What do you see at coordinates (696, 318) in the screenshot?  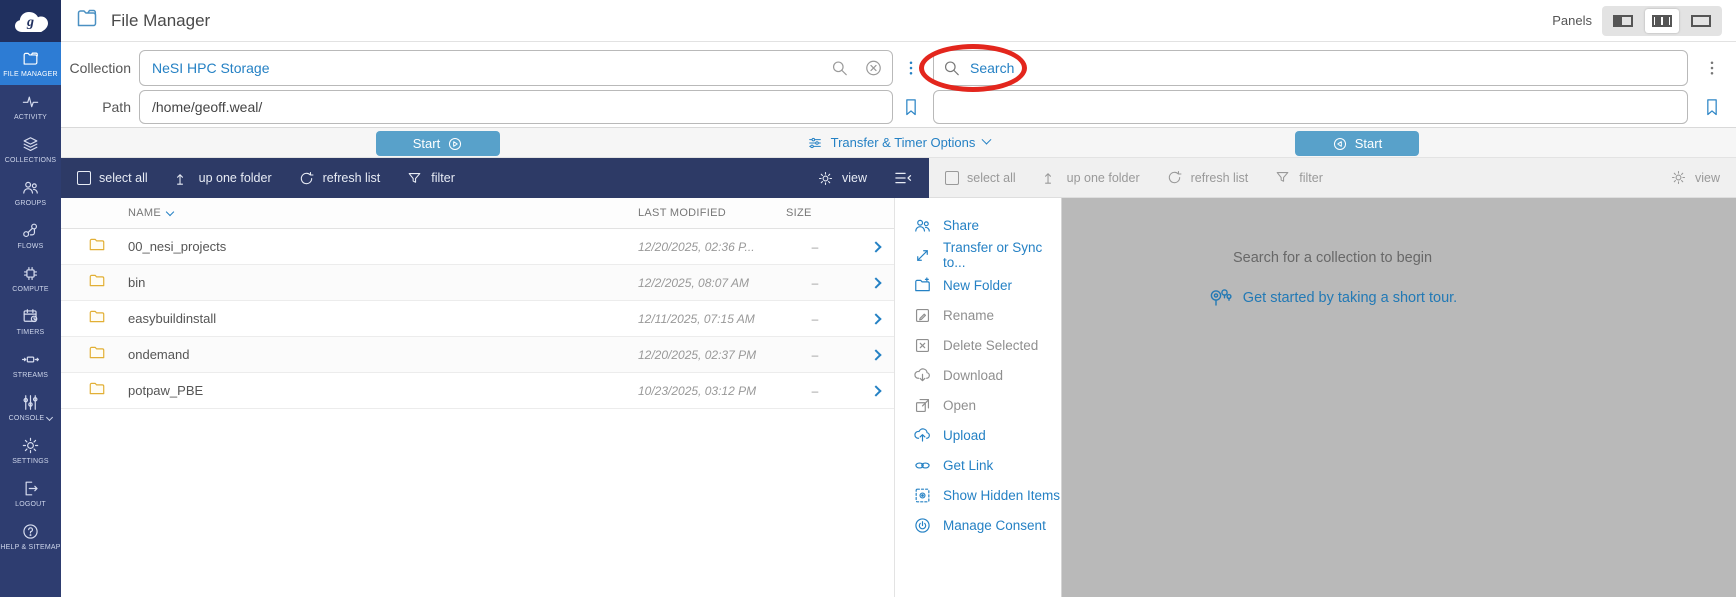 I see `file-modified: 12/11/2025, 07:15 AM` at bounding box center [696, 318].